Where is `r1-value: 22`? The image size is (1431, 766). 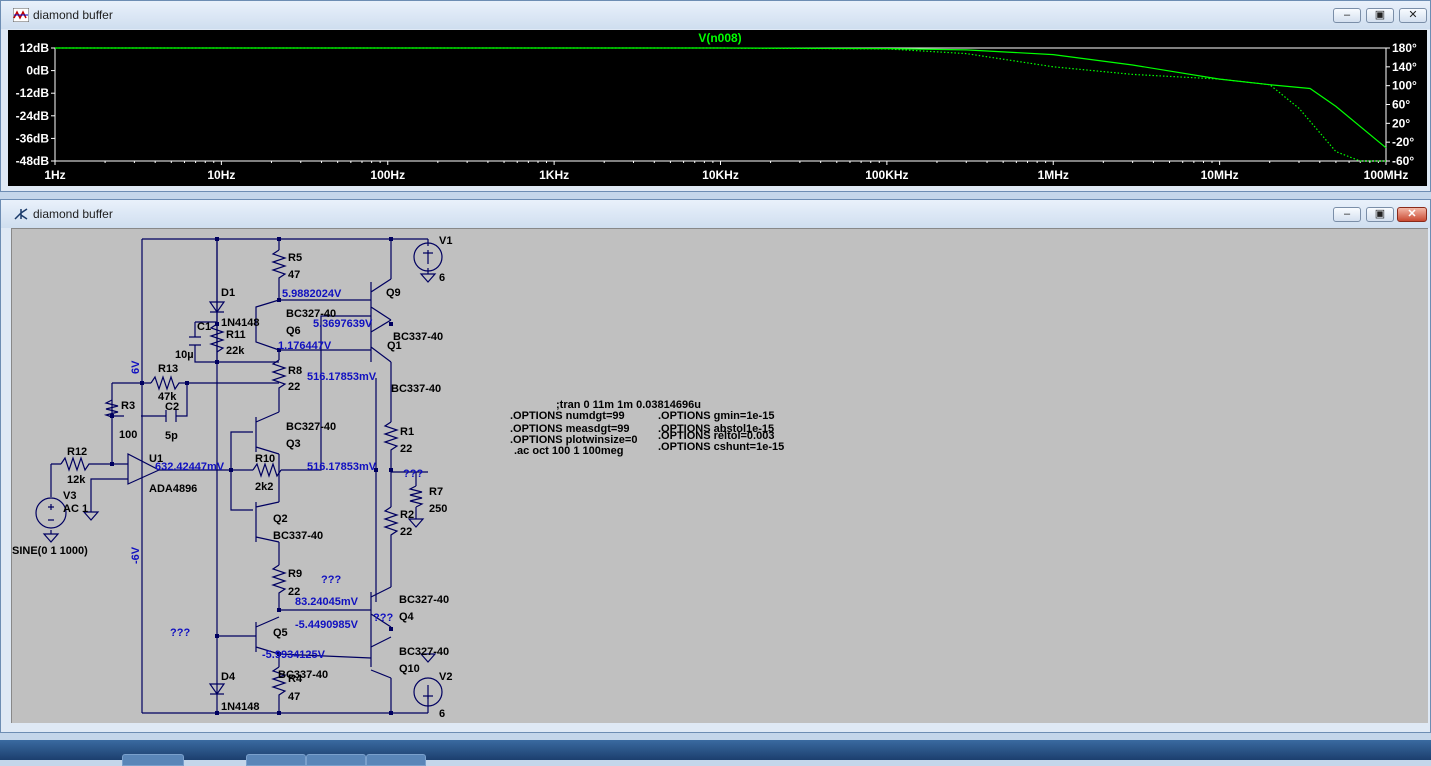
r1-value: 22 is located at coordinates (406, 449).